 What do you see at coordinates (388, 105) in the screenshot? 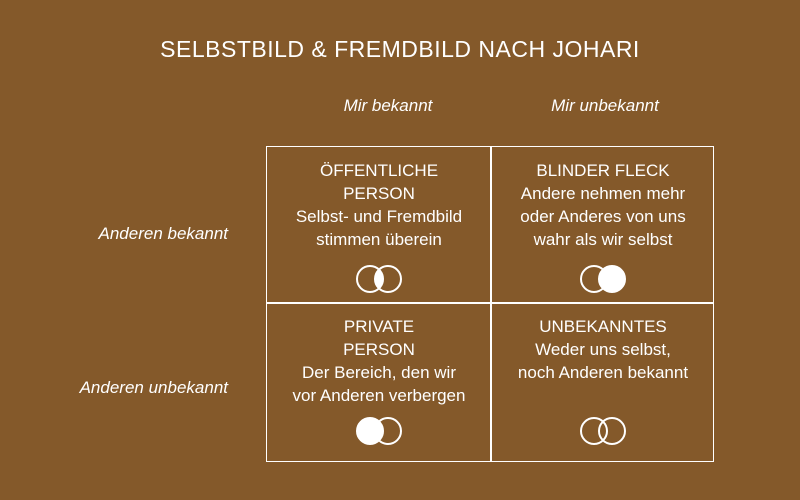
I see `column-label-known-to-self: Mir bekannt` at bounding box center [388, 105].